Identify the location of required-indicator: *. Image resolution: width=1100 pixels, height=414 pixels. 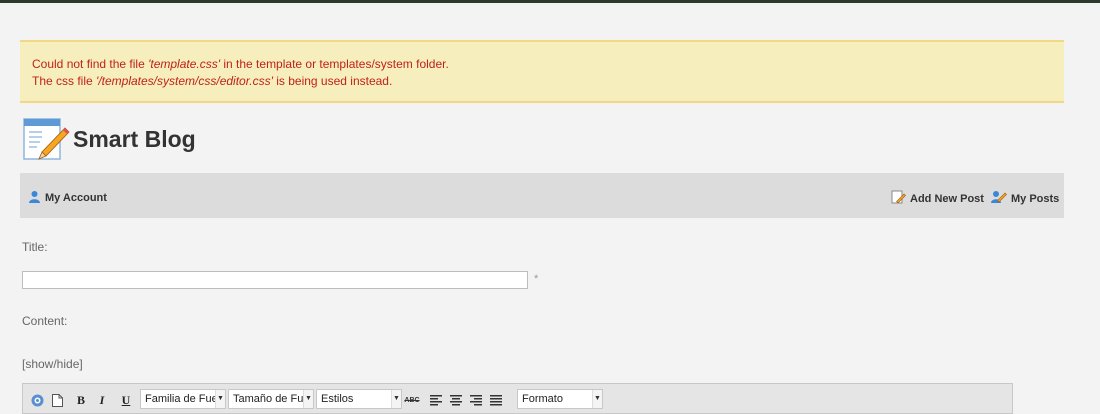
(536, 279).